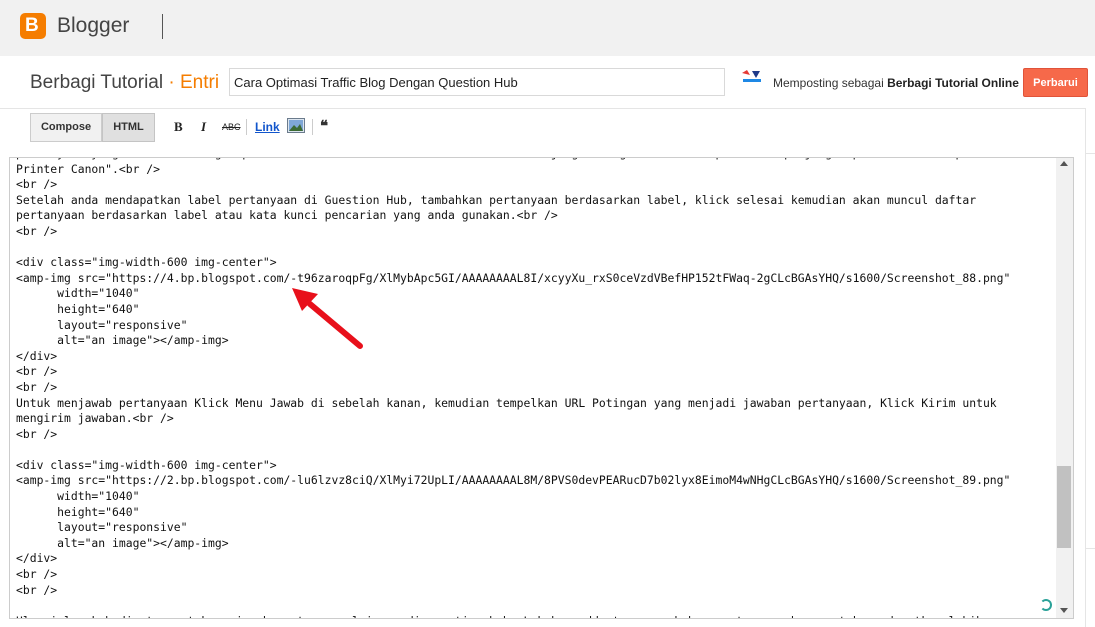 The height and width of the screenshot is (627, 1095). What do you see at coordinates (66, 127) in the screenshot?
I see `tab-compose: Compose` at bounding box center [66, 127].